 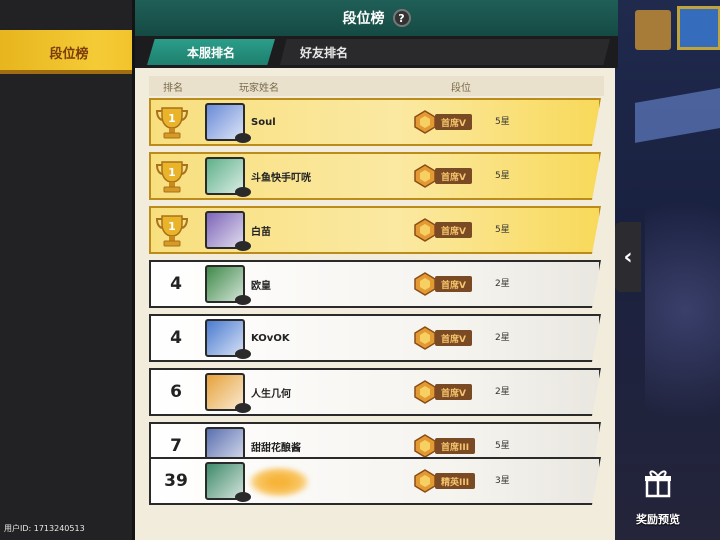 I want to click on leaderboard-row: 4 KOvOK 首席V 2星, so click(x=375, y=338).